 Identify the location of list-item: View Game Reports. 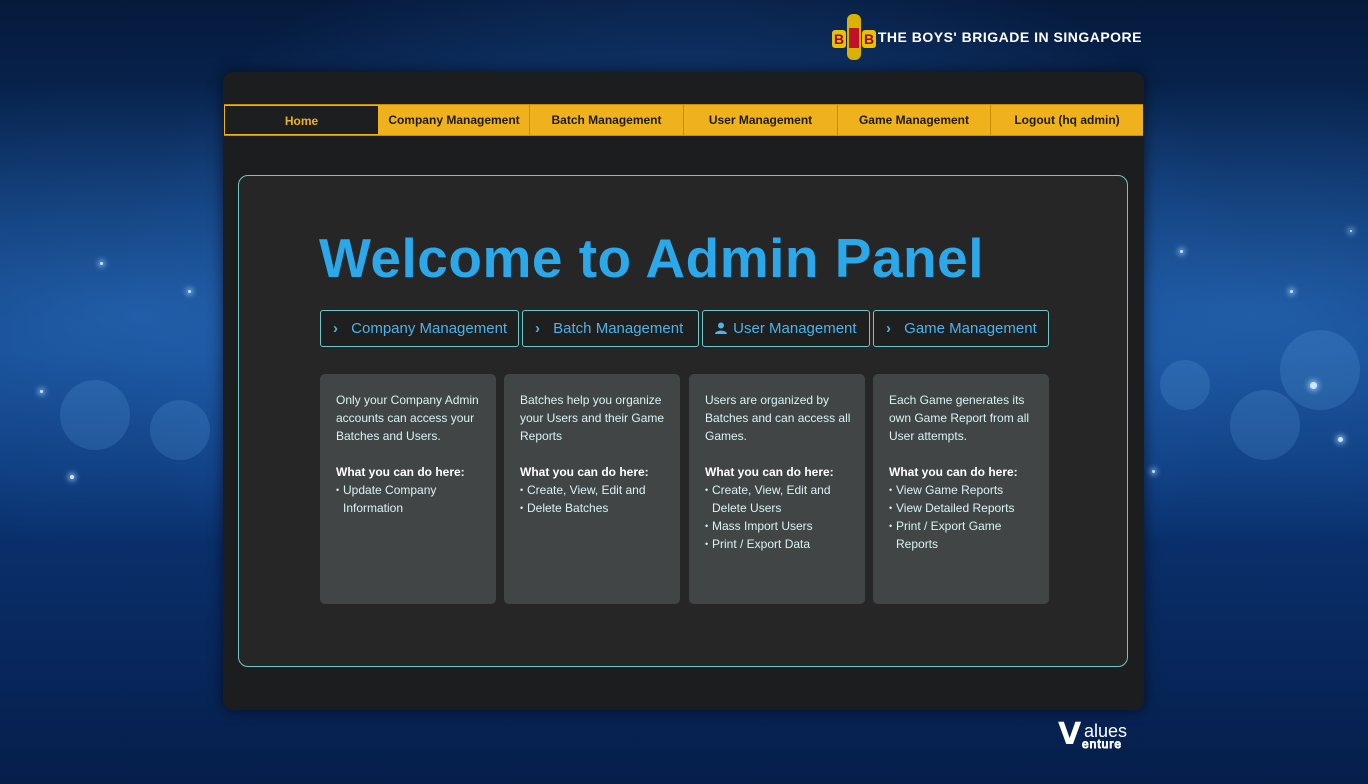
(963, 490).